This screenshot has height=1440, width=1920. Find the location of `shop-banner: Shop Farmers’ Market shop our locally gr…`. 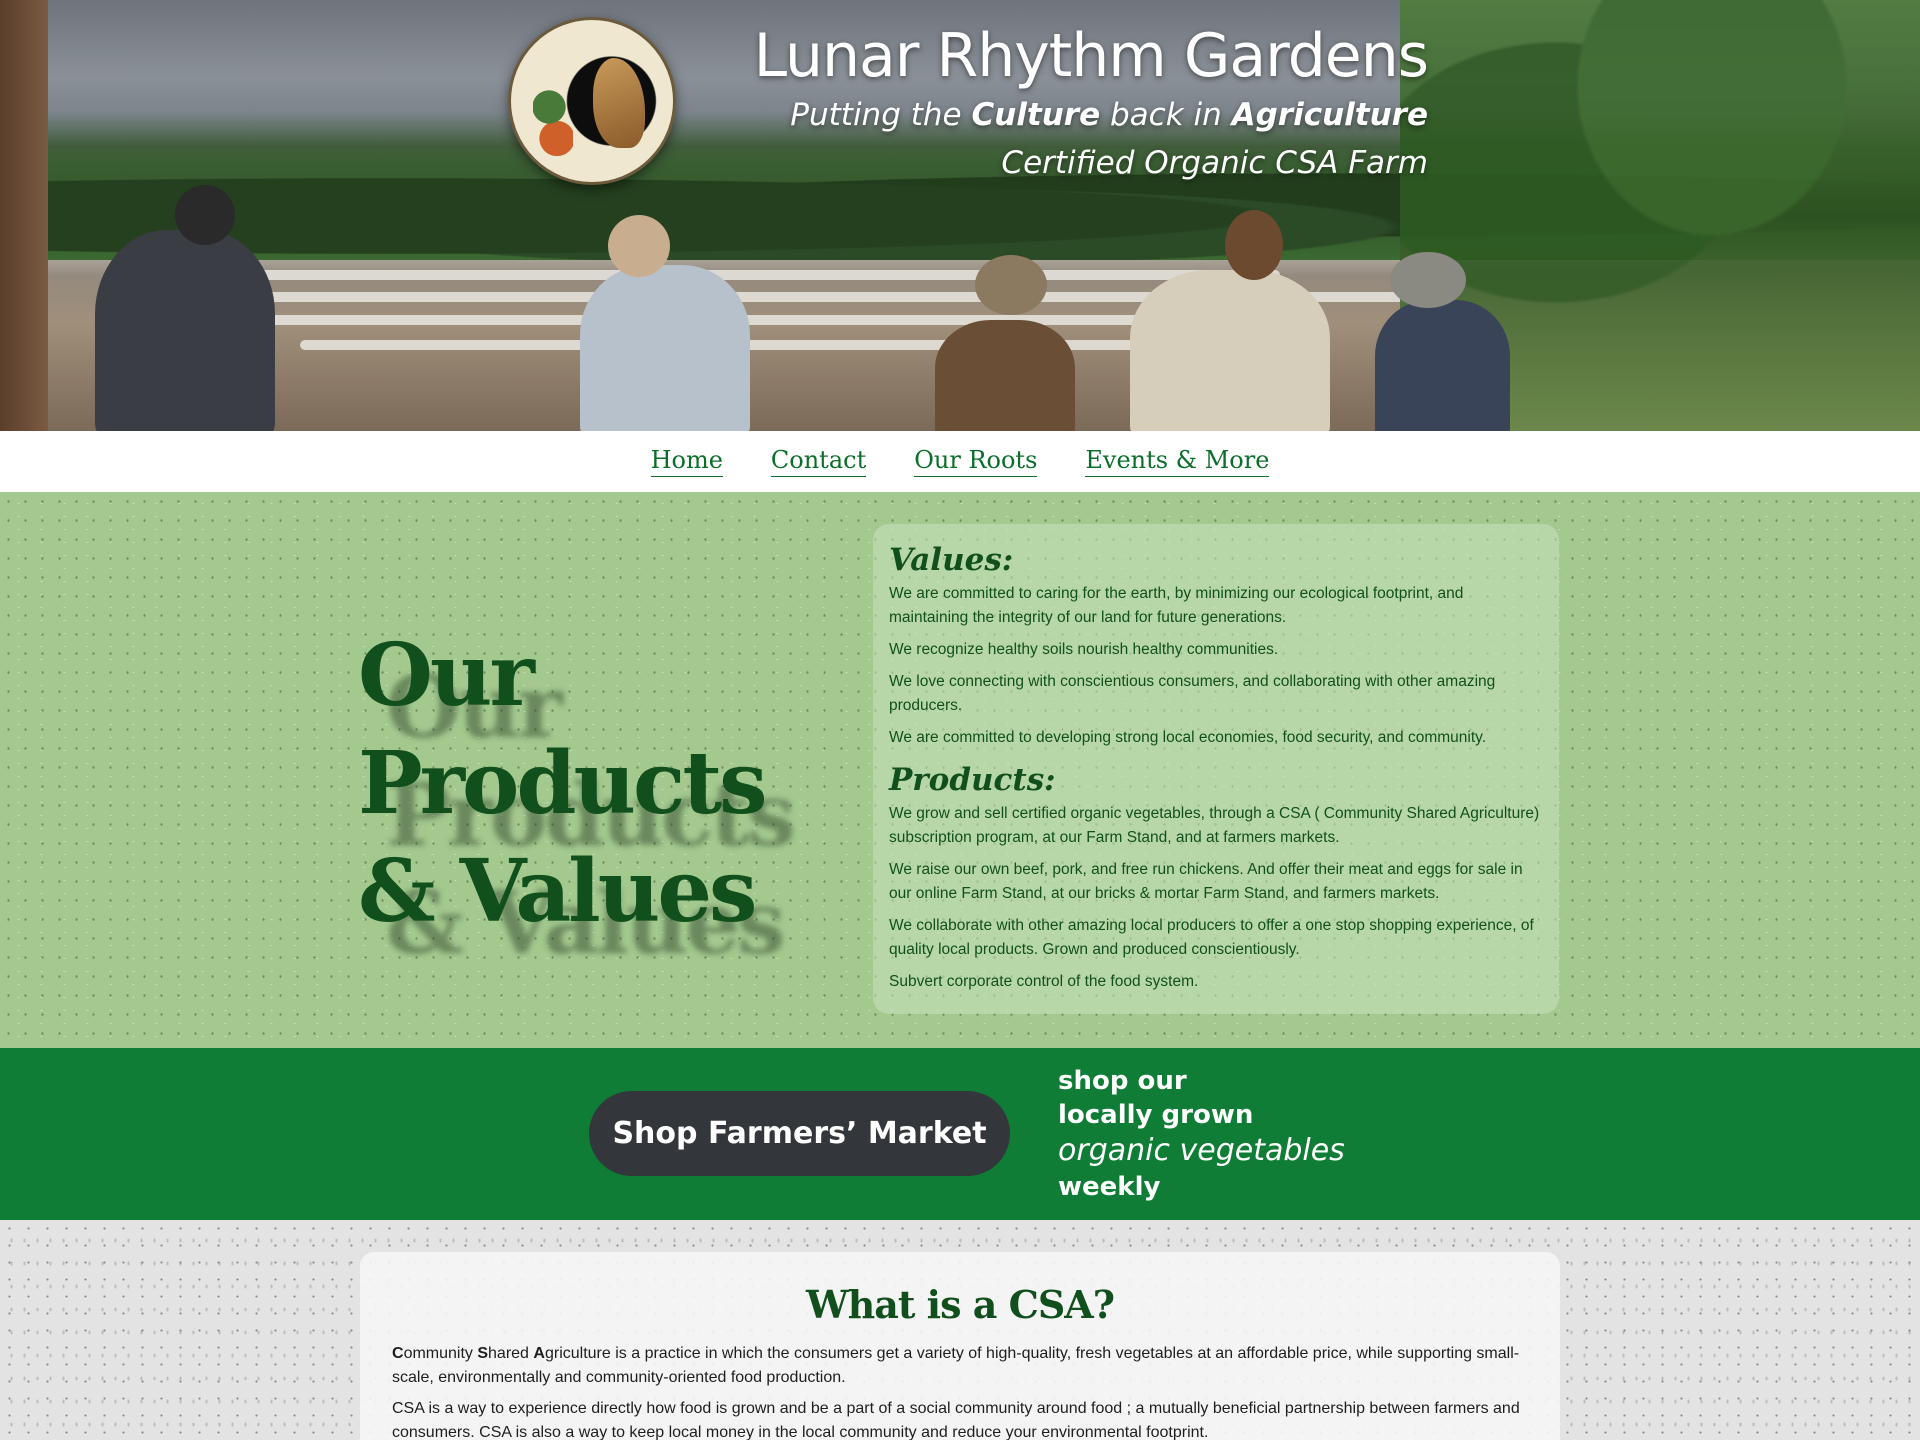

shop-banner: Shop Farmers’ Market shop our locally gr… is located at coordinates (960, 1134).